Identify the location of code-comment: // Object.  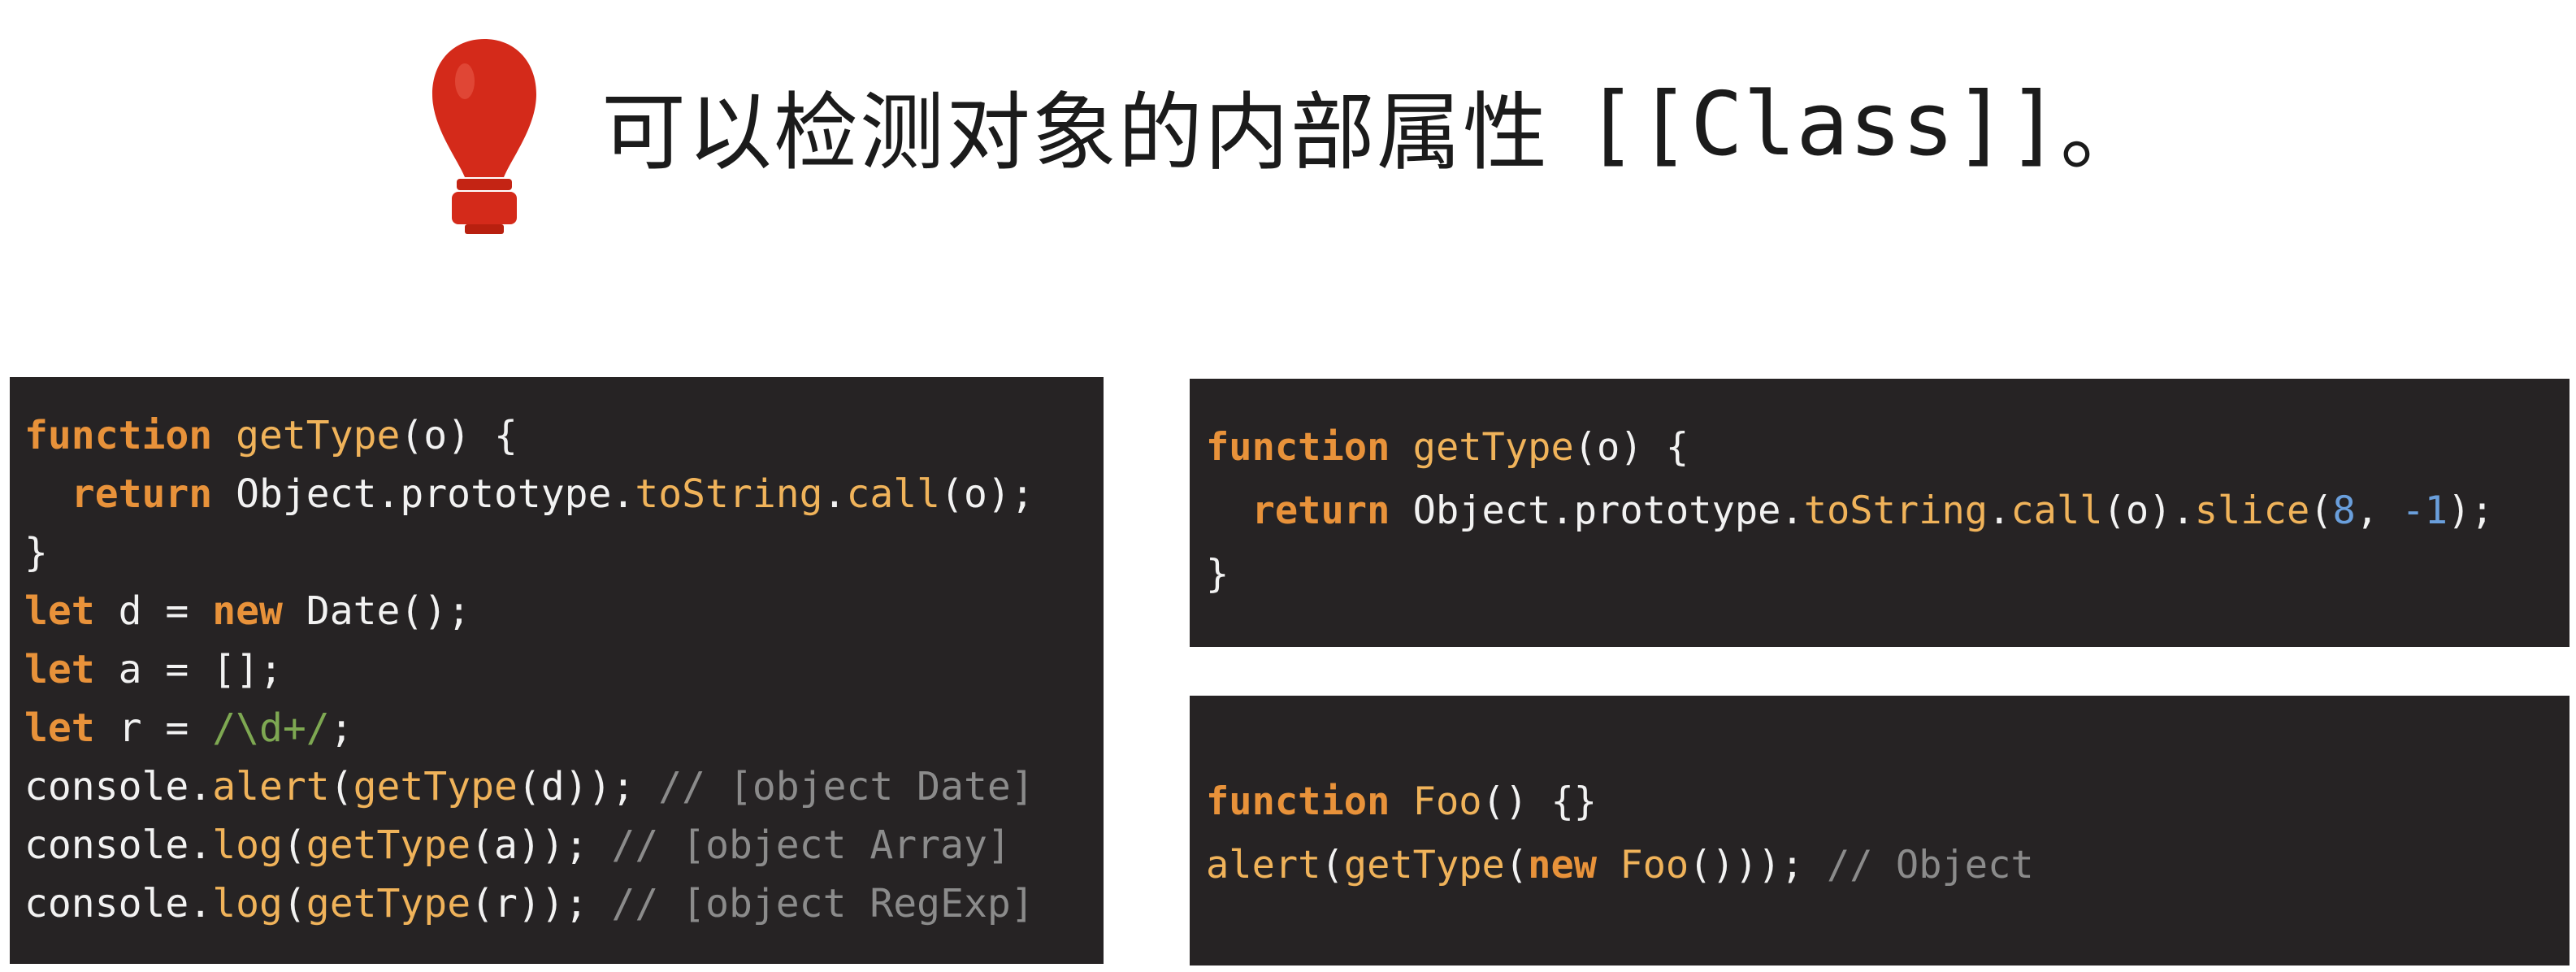
(1931, 865).